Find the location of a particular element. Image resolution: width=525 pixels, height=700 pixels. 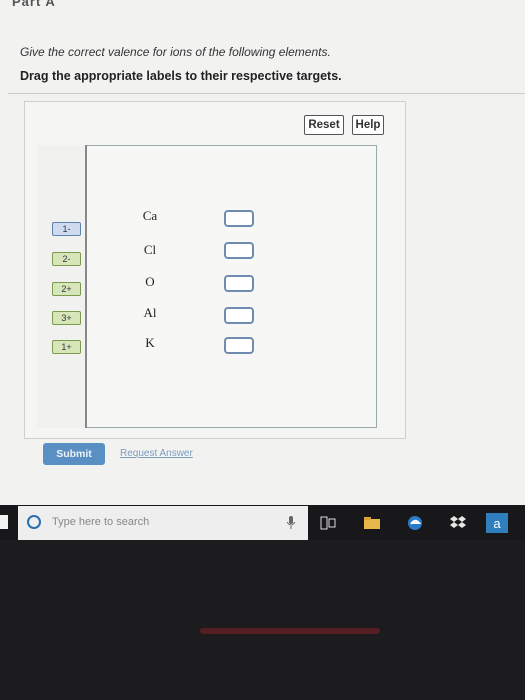

label-chip-2-minus: 2- is located at coordinates (66, 259).